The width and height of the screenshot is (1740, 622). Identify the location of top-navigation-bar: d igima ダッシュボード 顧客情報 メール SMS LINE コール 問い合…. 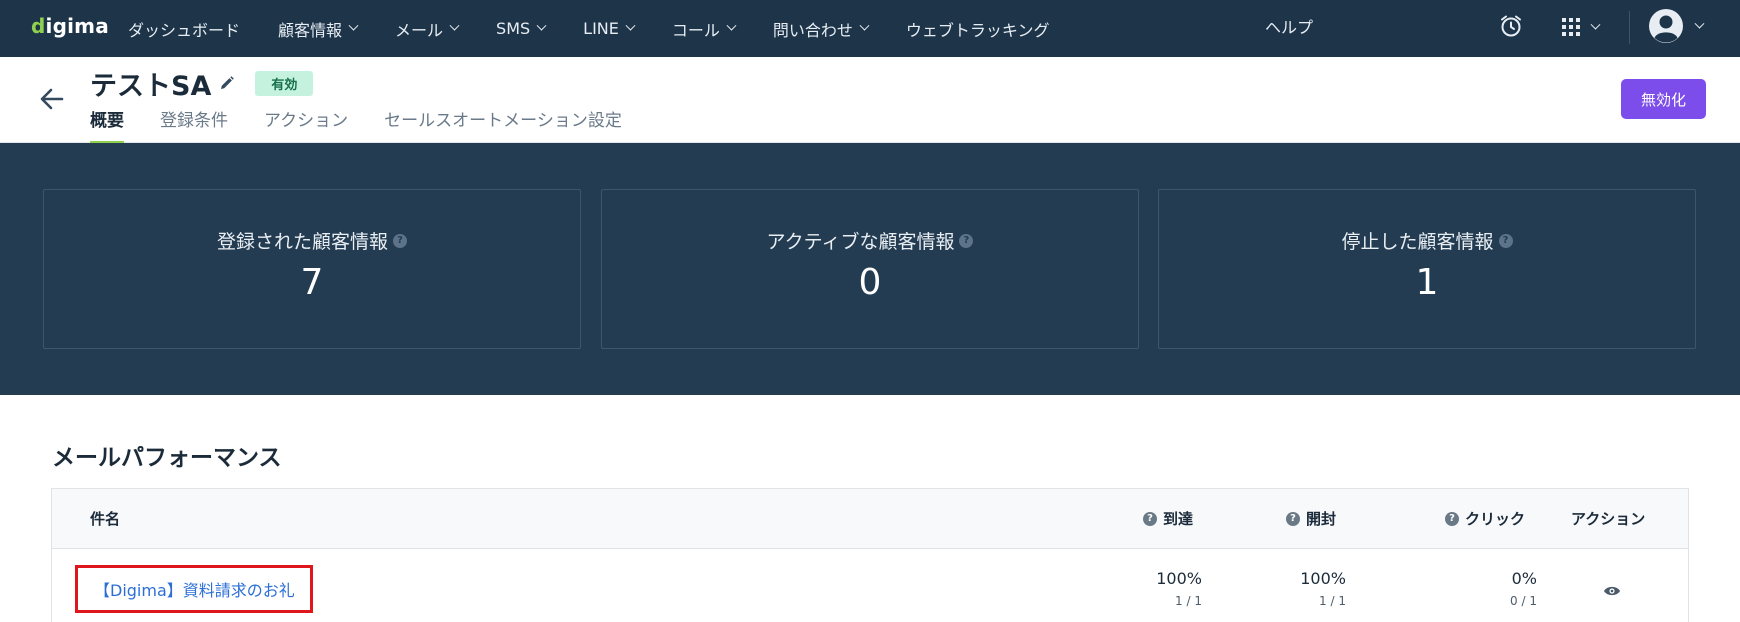
(870, 28).